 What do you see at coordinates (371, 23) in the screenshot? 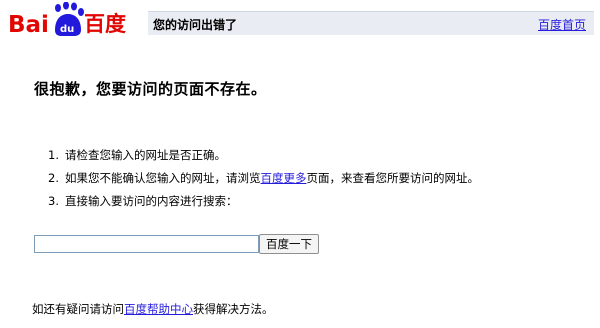
I see `header-bar: 您的访问出错了 百度首页` at bounding box center [371, 23].